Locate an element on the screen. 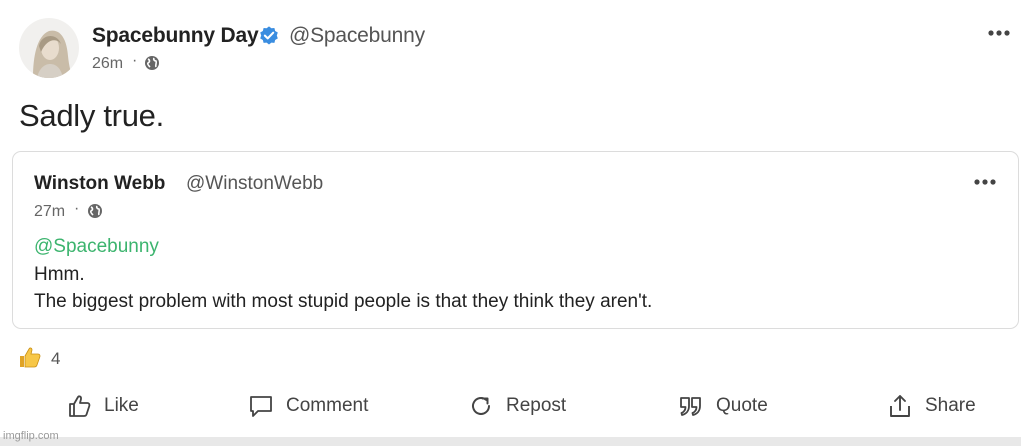 This screenshot has height=446, width=1021. author-avatar is located at coordinates (49, 48).